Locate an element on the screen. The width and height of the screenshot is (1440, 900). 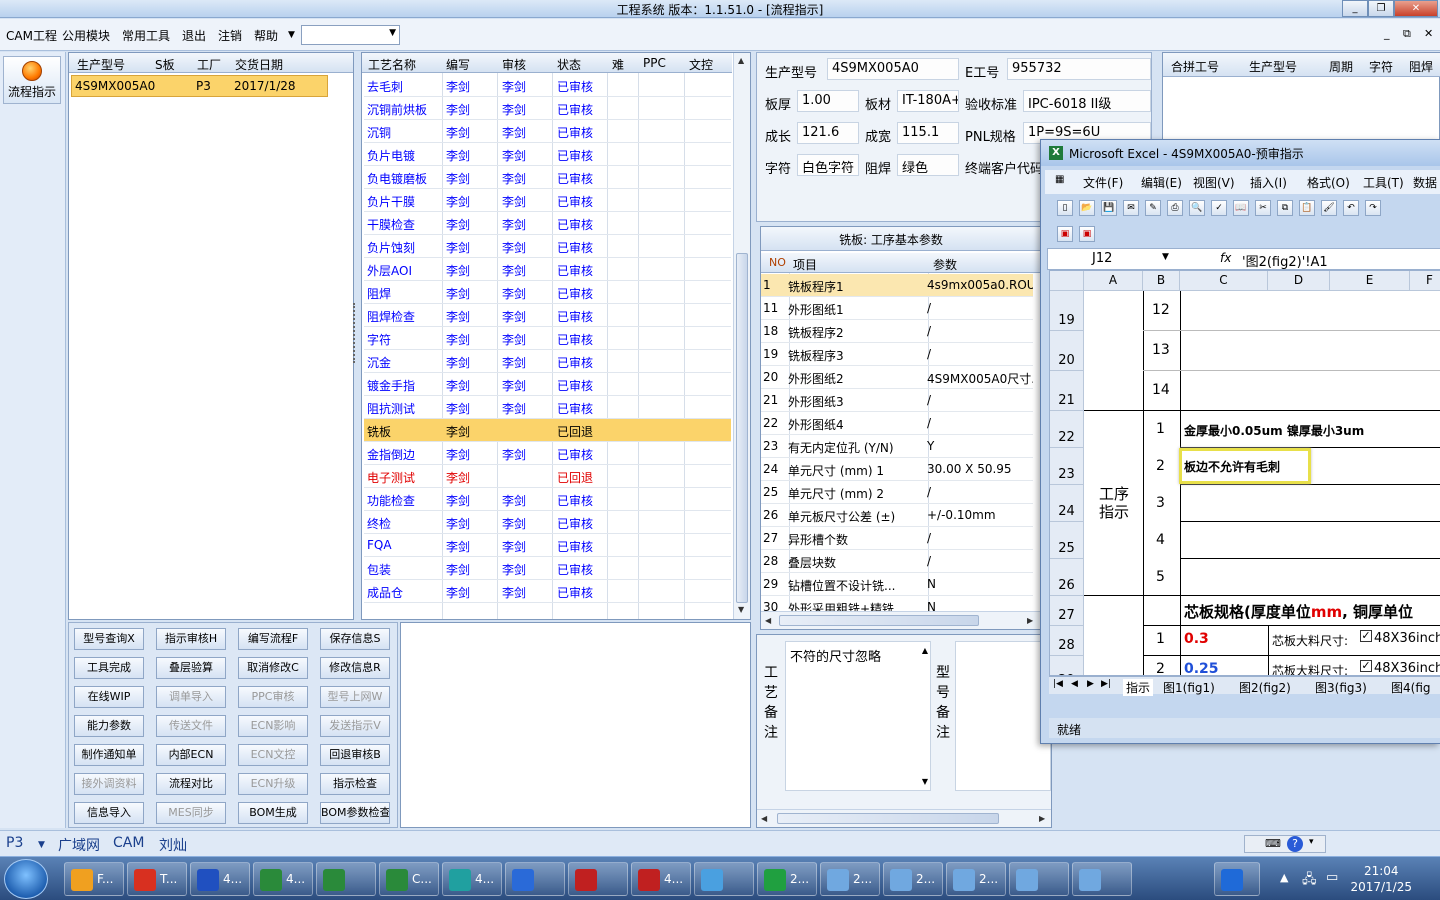
col-merge-model: 生产型号 is located at coordinates (1273, 66).